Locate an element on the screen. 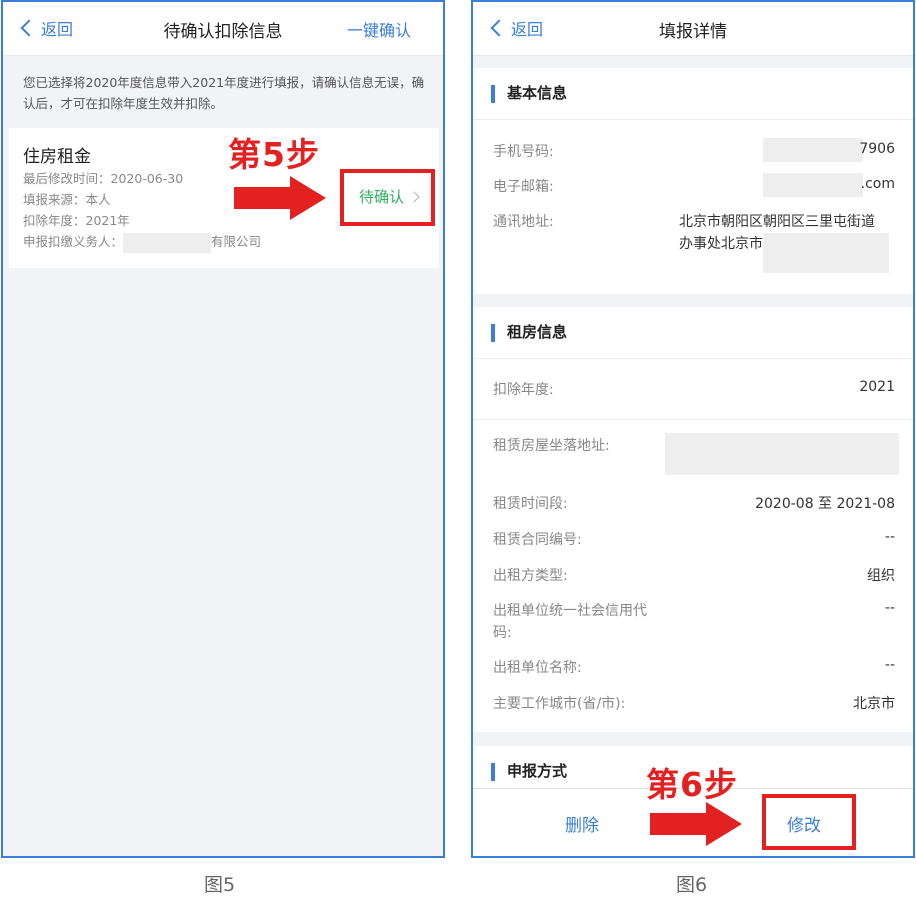 Image resolution: width=916 pixels, height=907 pixels. phone-label: 手机号码: is located at coordinates (523, 152).